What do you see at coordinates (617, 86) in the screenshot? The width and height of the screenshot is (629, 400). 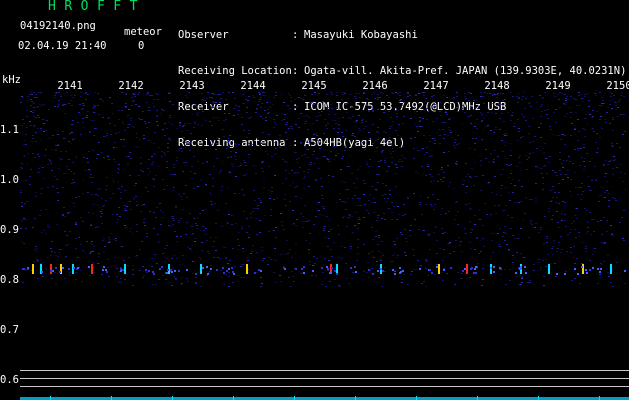 I see `x-tick-label: 2150` at bounding box center [617, 86].